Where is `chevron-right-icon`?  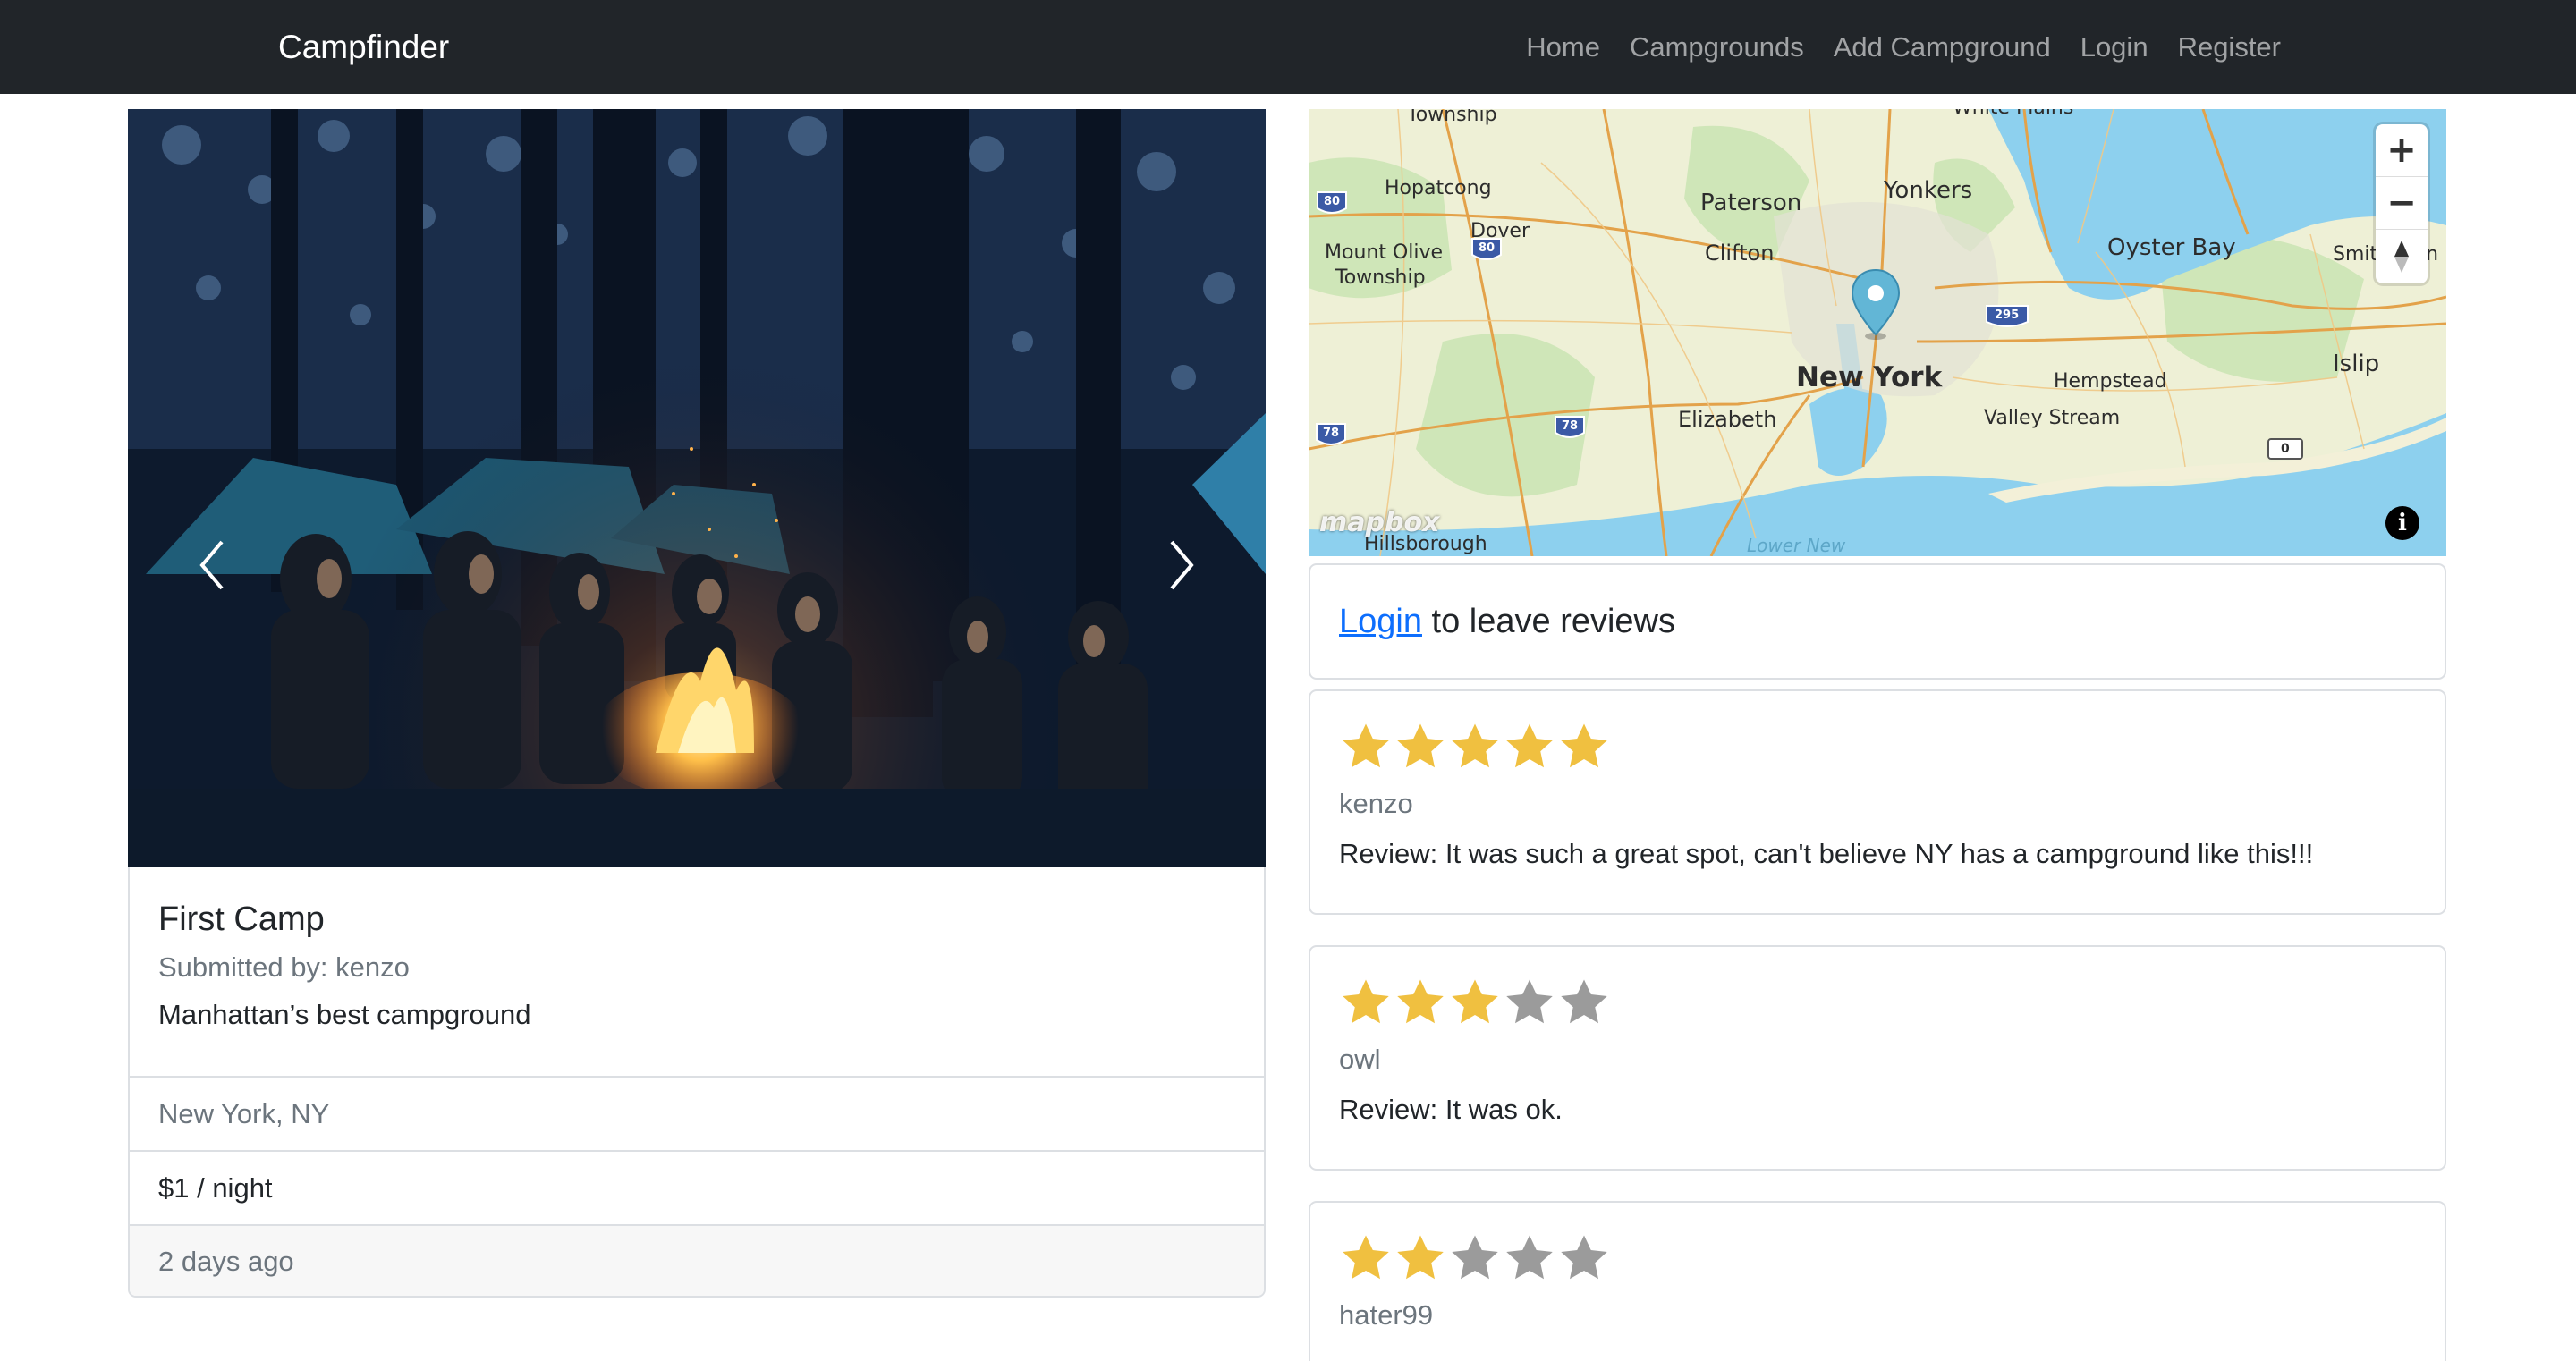 chevron-right-icon is located at coordinates (1182, 565).